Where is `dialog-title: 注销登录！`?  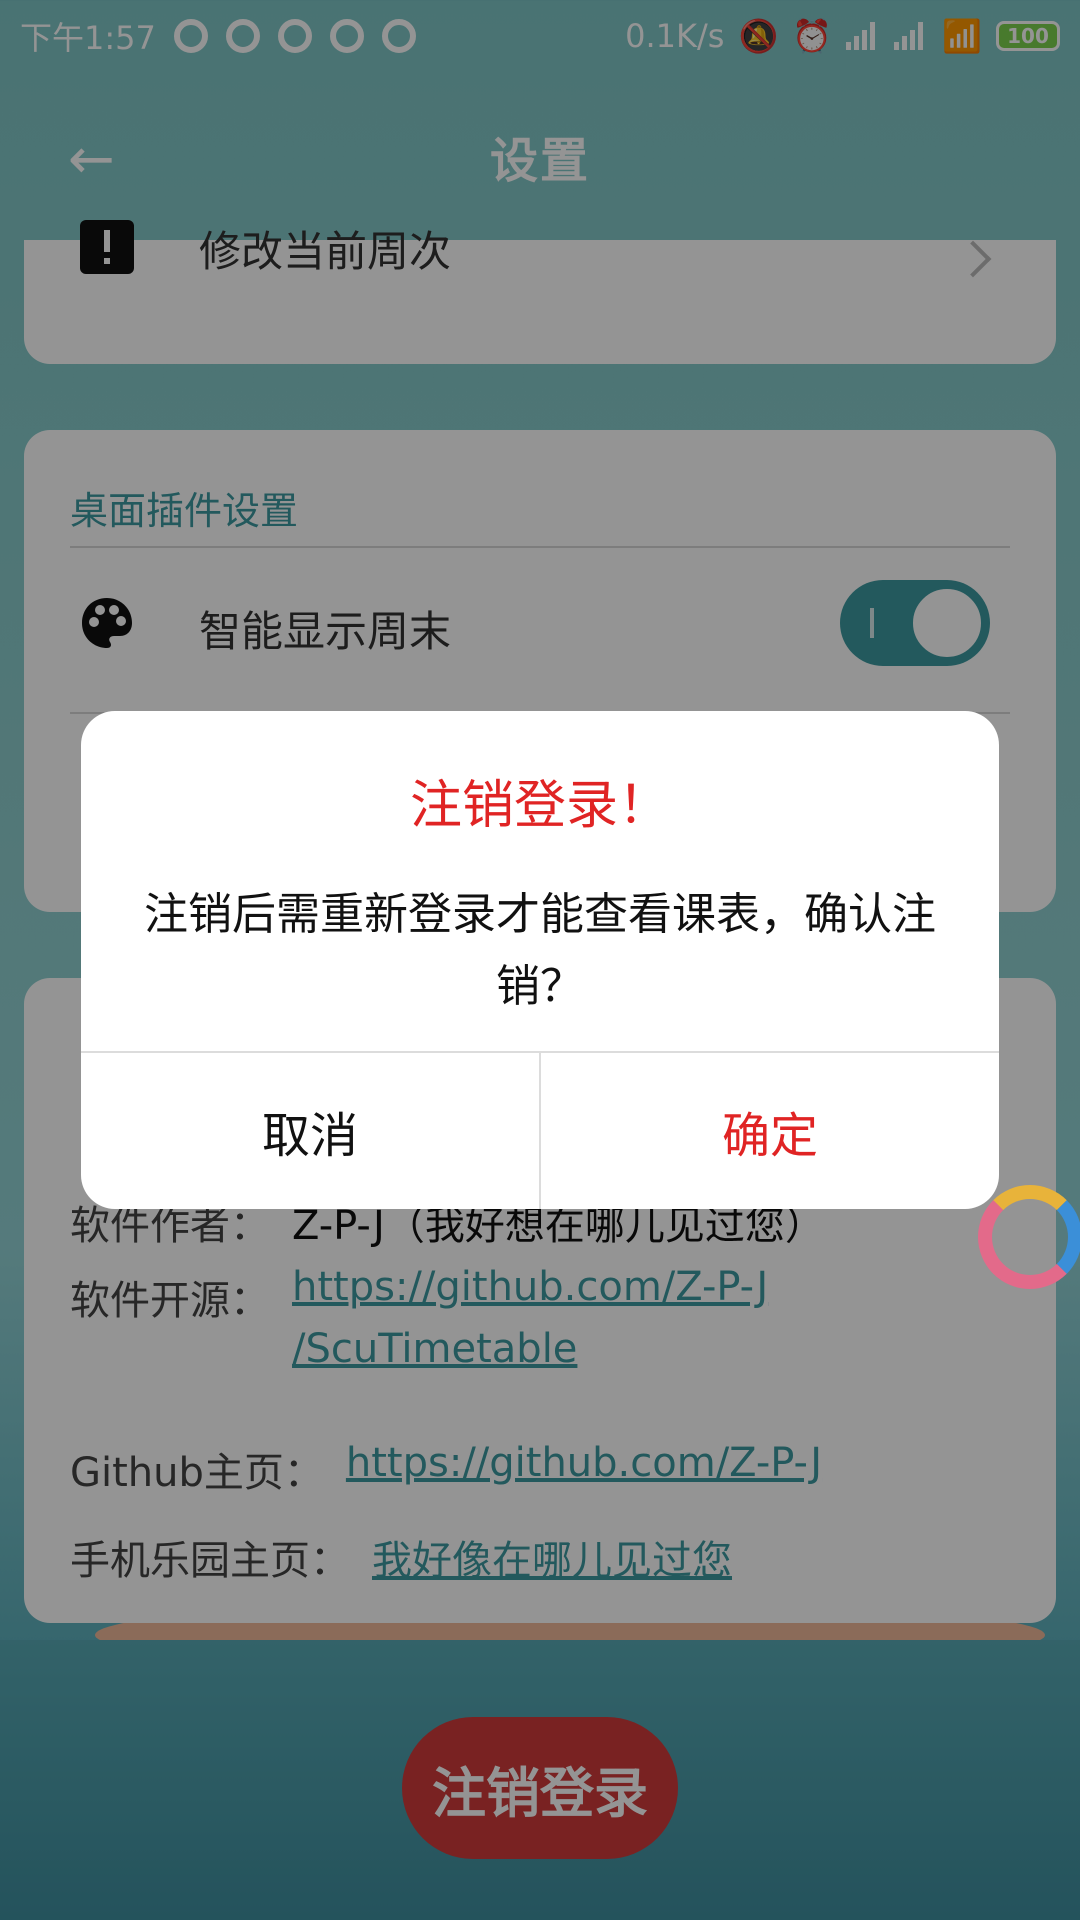
dialog-title: 注销登录！ is located at coordinates (539, 806).